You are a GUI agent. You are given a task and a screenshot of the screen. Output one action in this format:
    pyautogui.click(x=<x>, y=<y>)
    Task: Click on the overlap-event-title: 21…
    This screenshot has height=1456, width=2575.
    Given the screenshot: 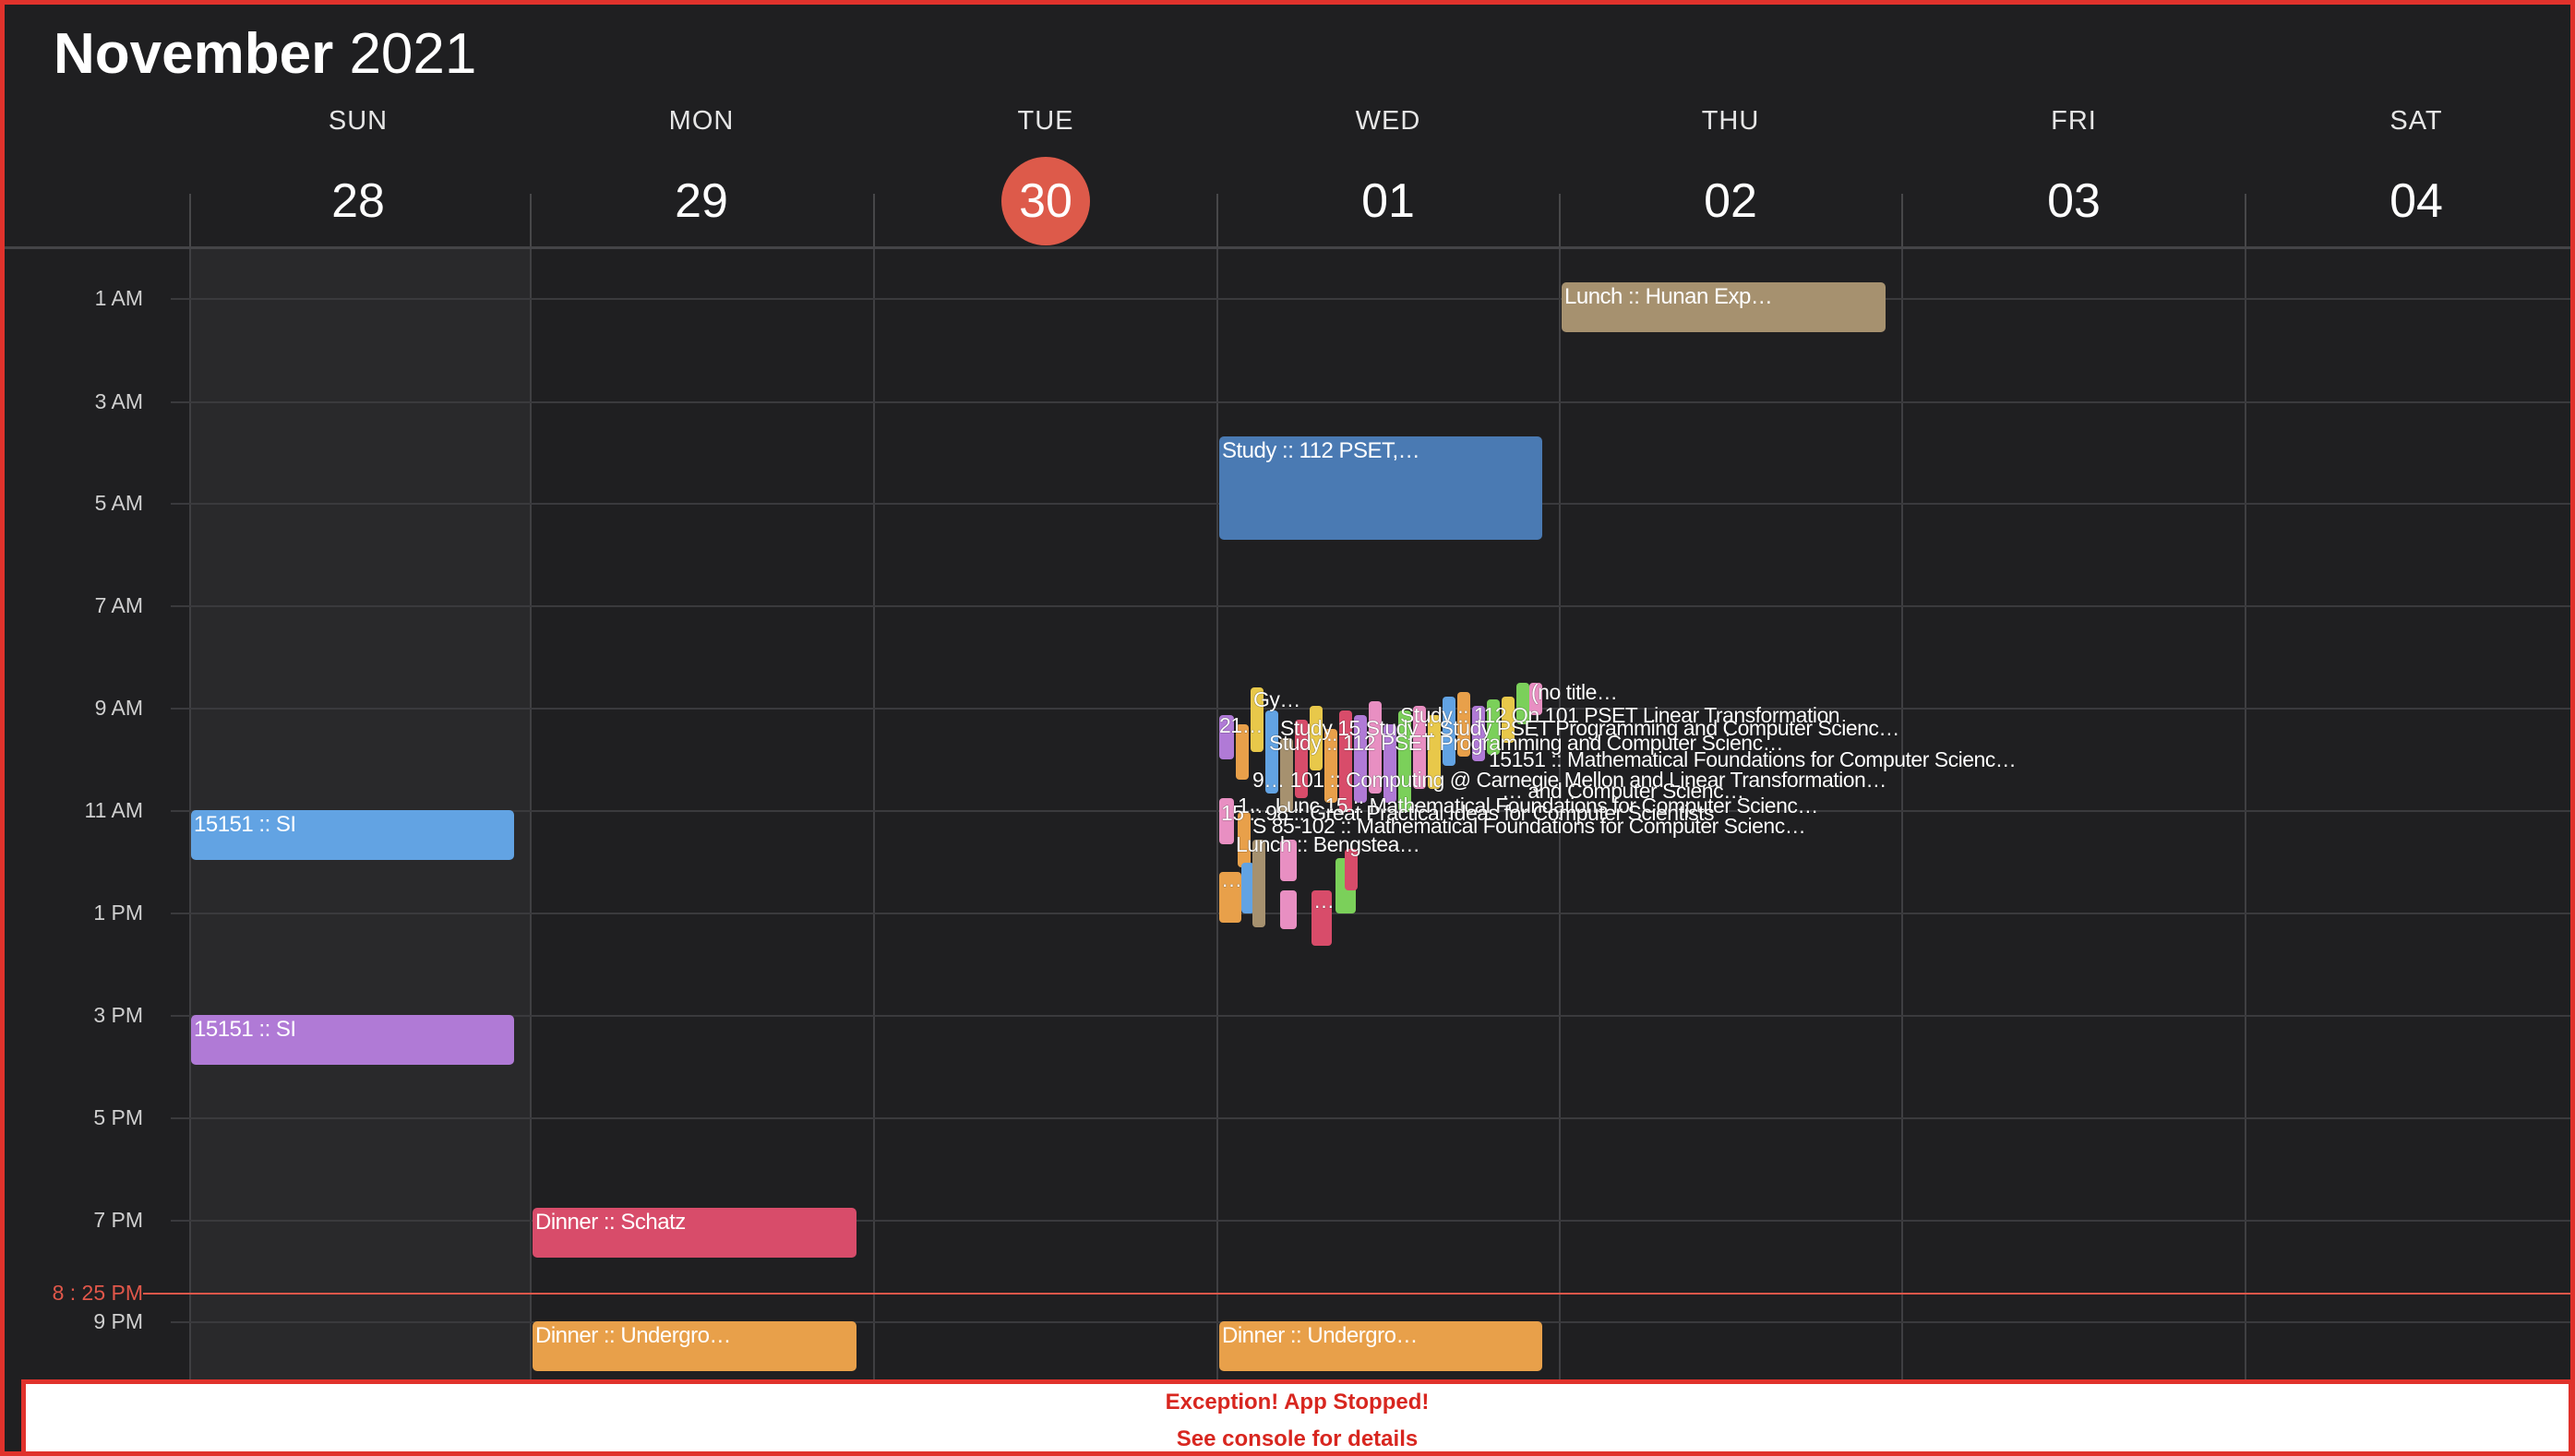 What is the action you would take?
    pyautogui.click(x=1241, y=725)
    